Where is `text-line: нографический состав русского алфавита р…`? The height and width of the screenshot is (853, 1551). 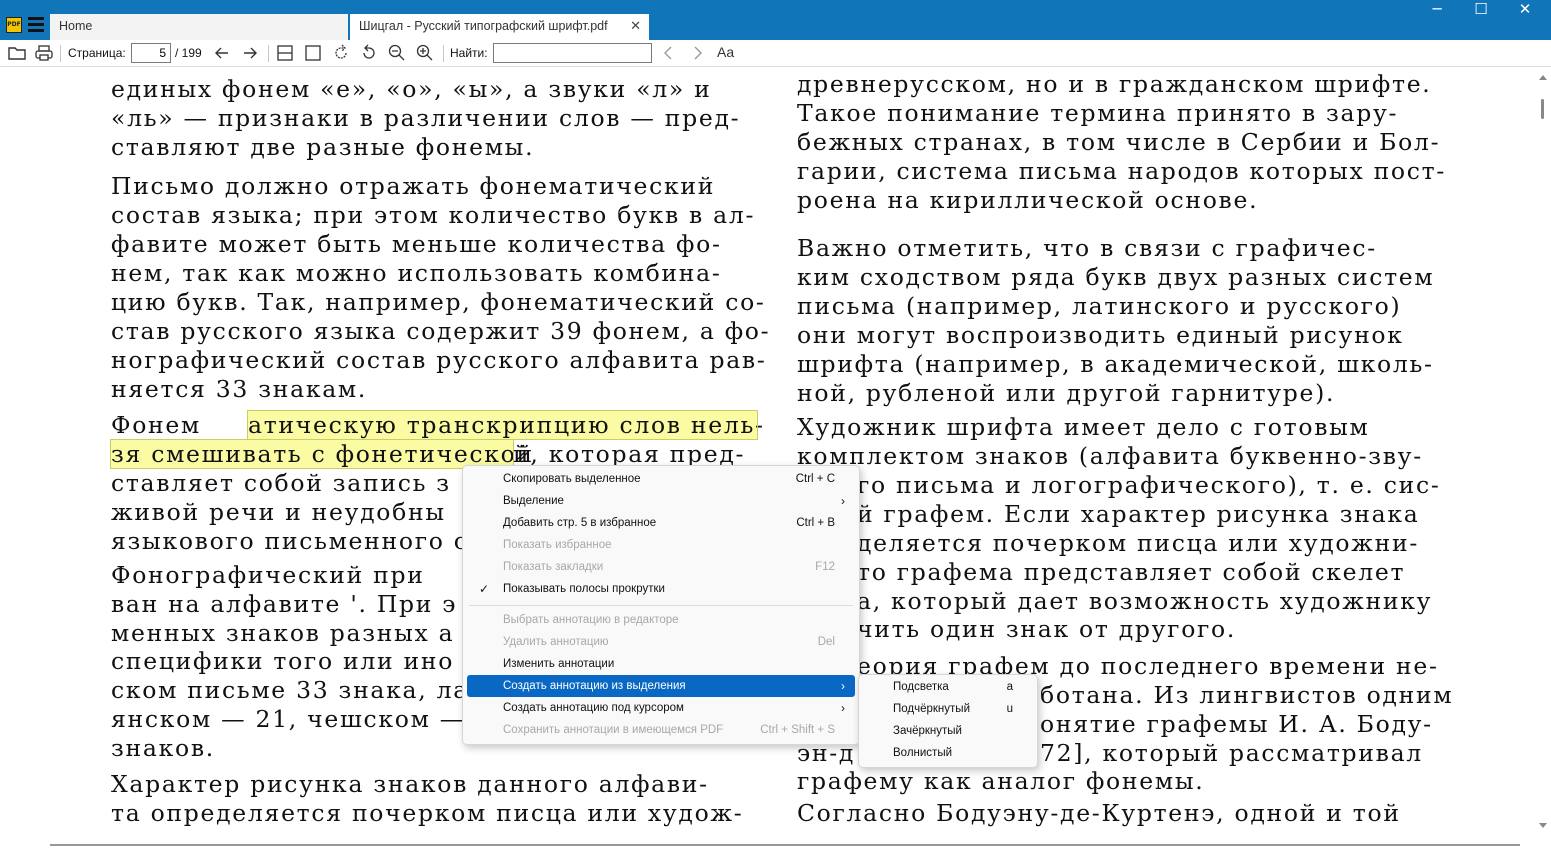 text-line: нографический состав русского алфавита р… is located at coordinates (439, 360).